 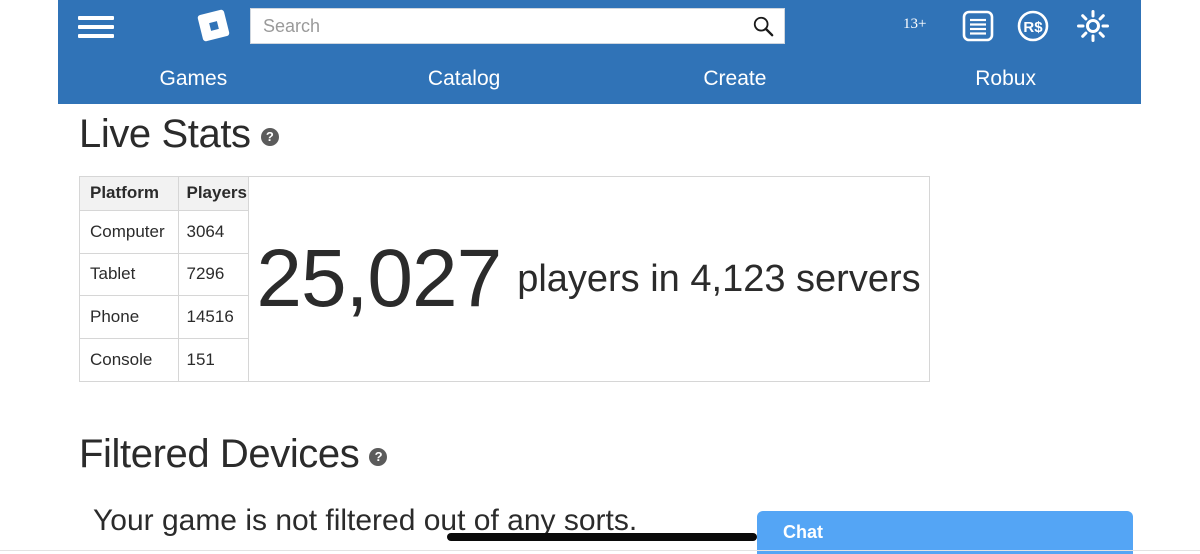 I want to click on nav-item-create: Create, so click(x=735, y=79).